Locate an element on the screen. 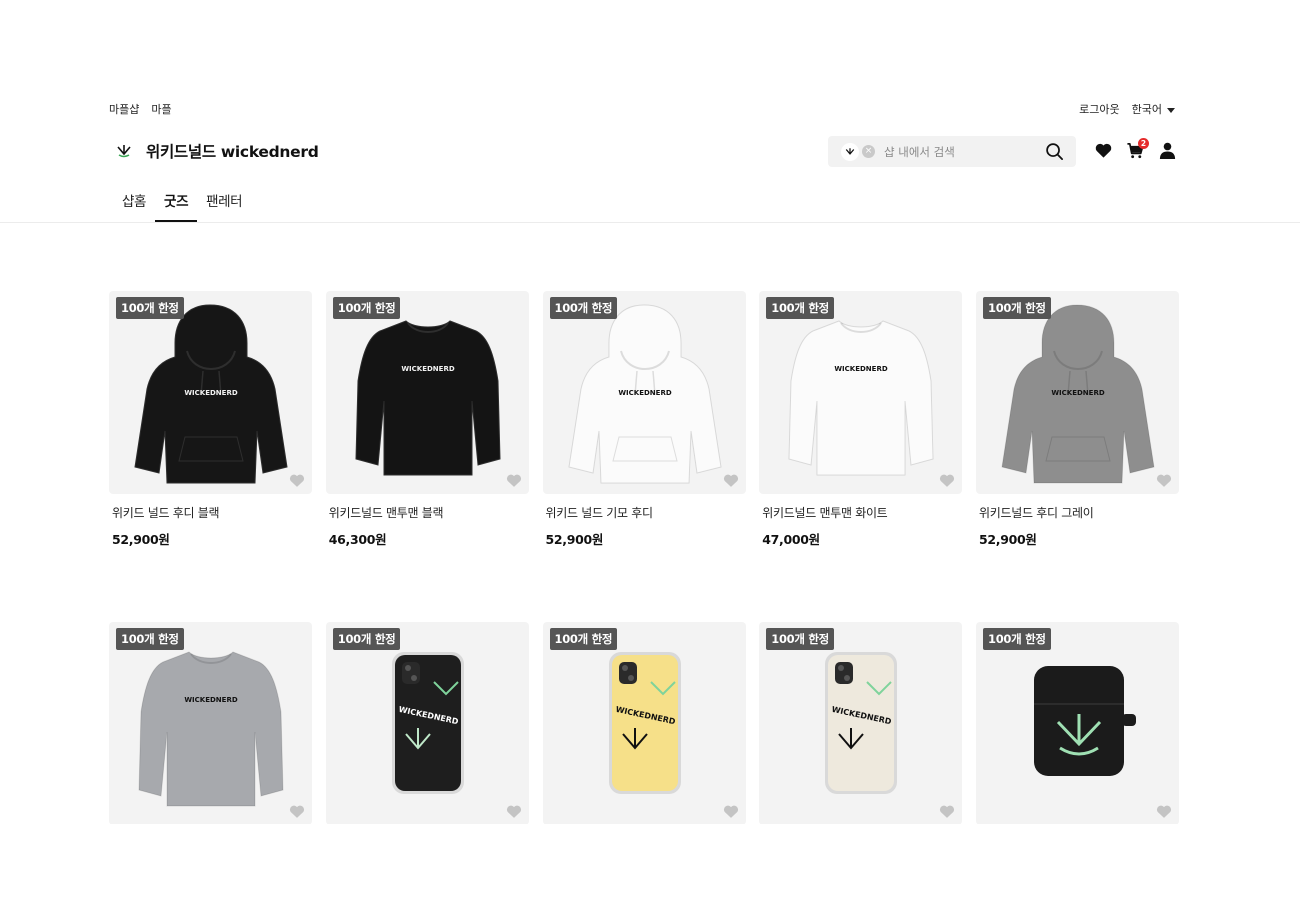 Image resolution: width=1300 pixels, height=920 pixels. airpod-case-illustration is located at coordinates (1085, 721).